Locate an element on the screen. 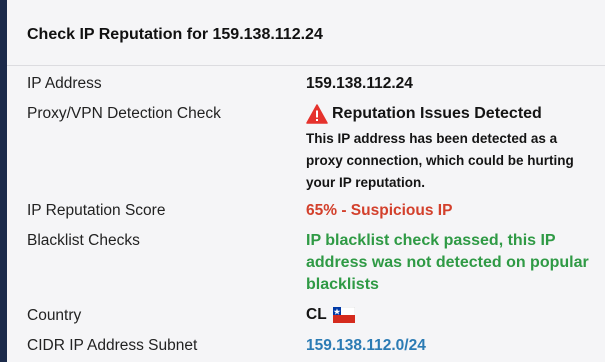  cidr-label: CIDR IP Address Subnet is located at coordinates (112, 345).